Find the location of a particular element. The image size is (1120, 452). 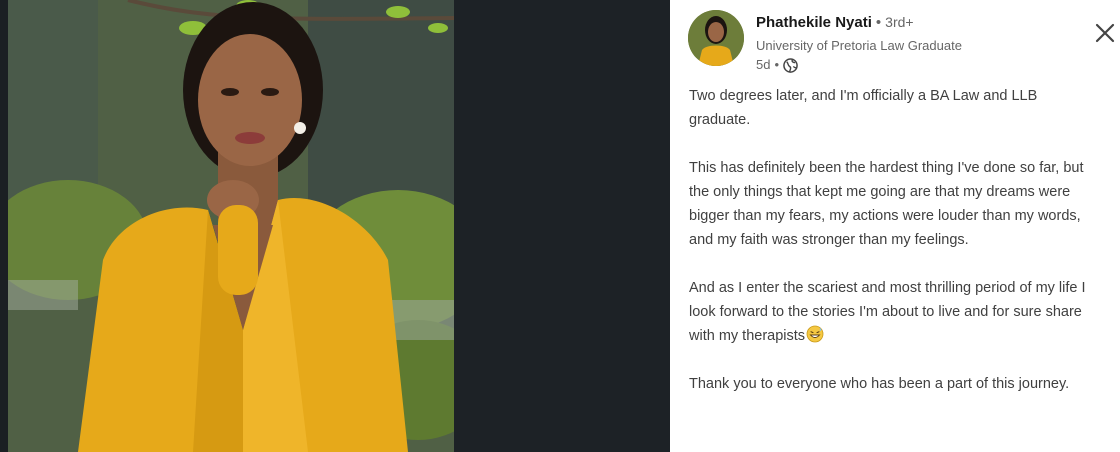

globe-icon is located at coordinates (790, 65).